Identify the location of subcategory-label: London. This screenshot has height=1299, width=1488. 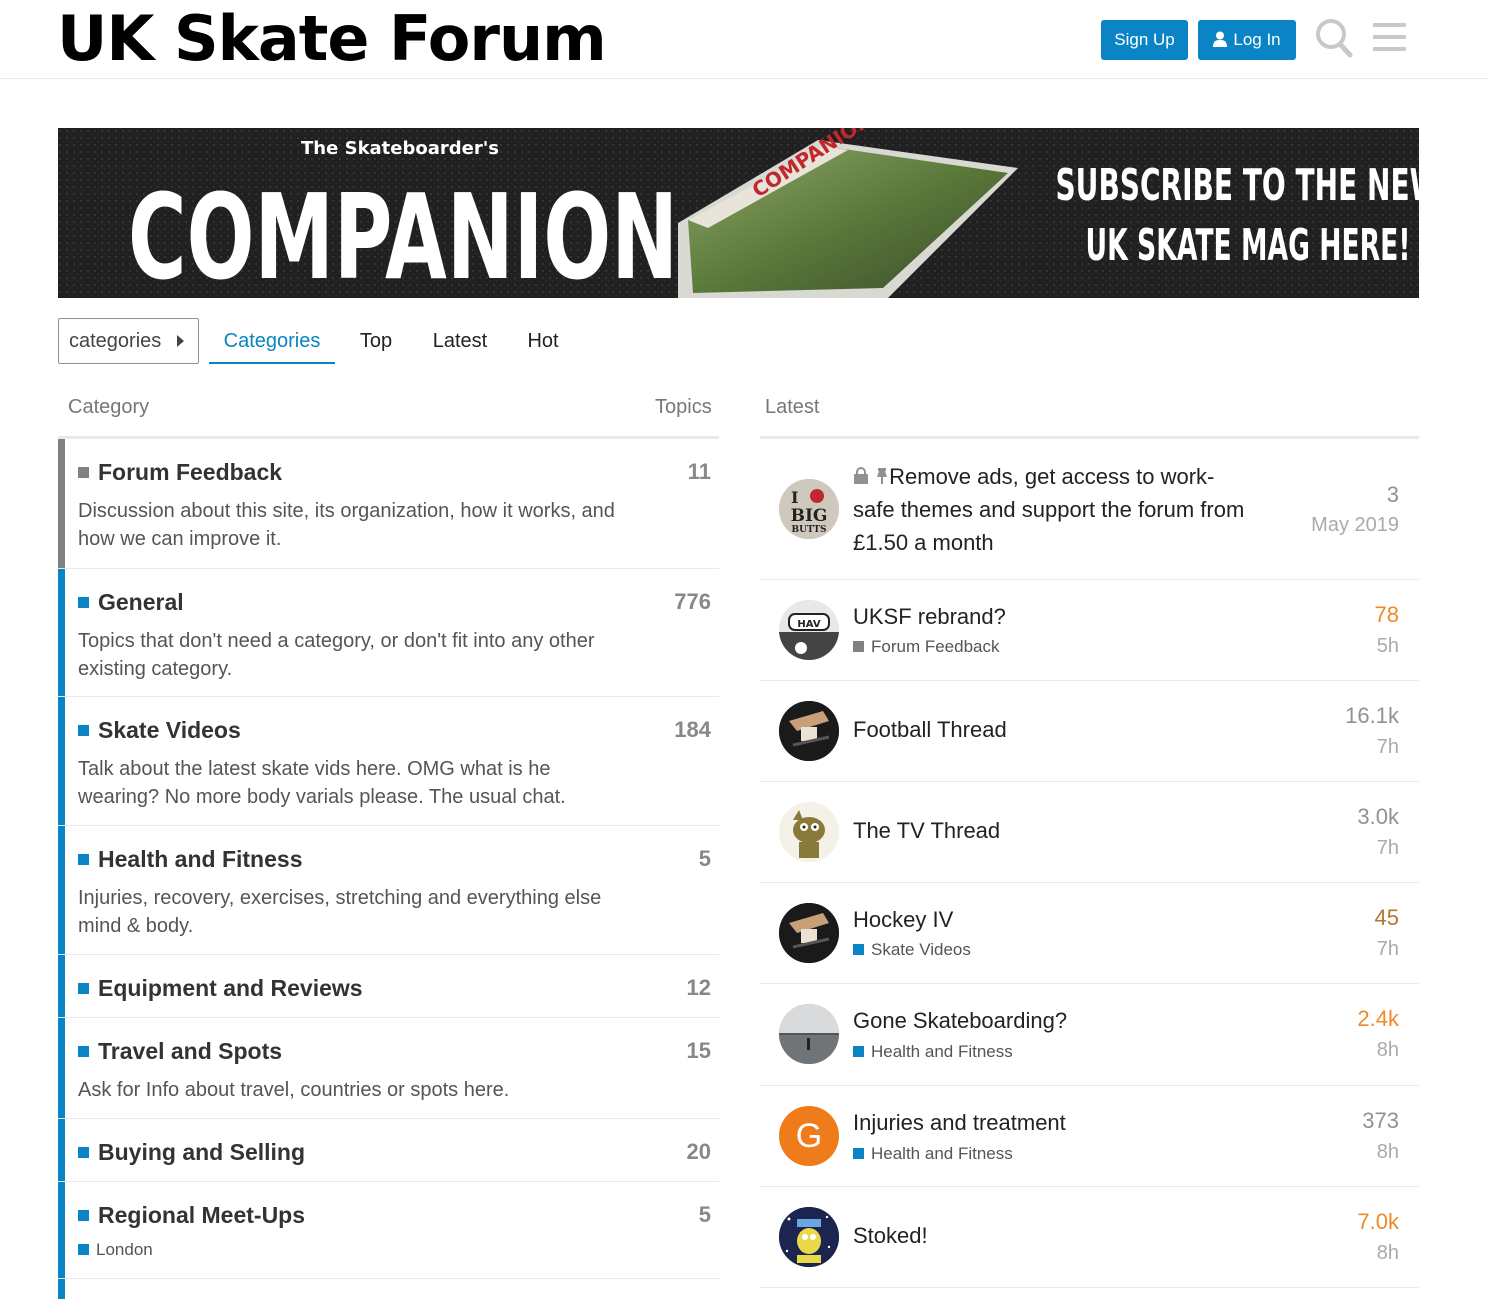
(124, 1249).